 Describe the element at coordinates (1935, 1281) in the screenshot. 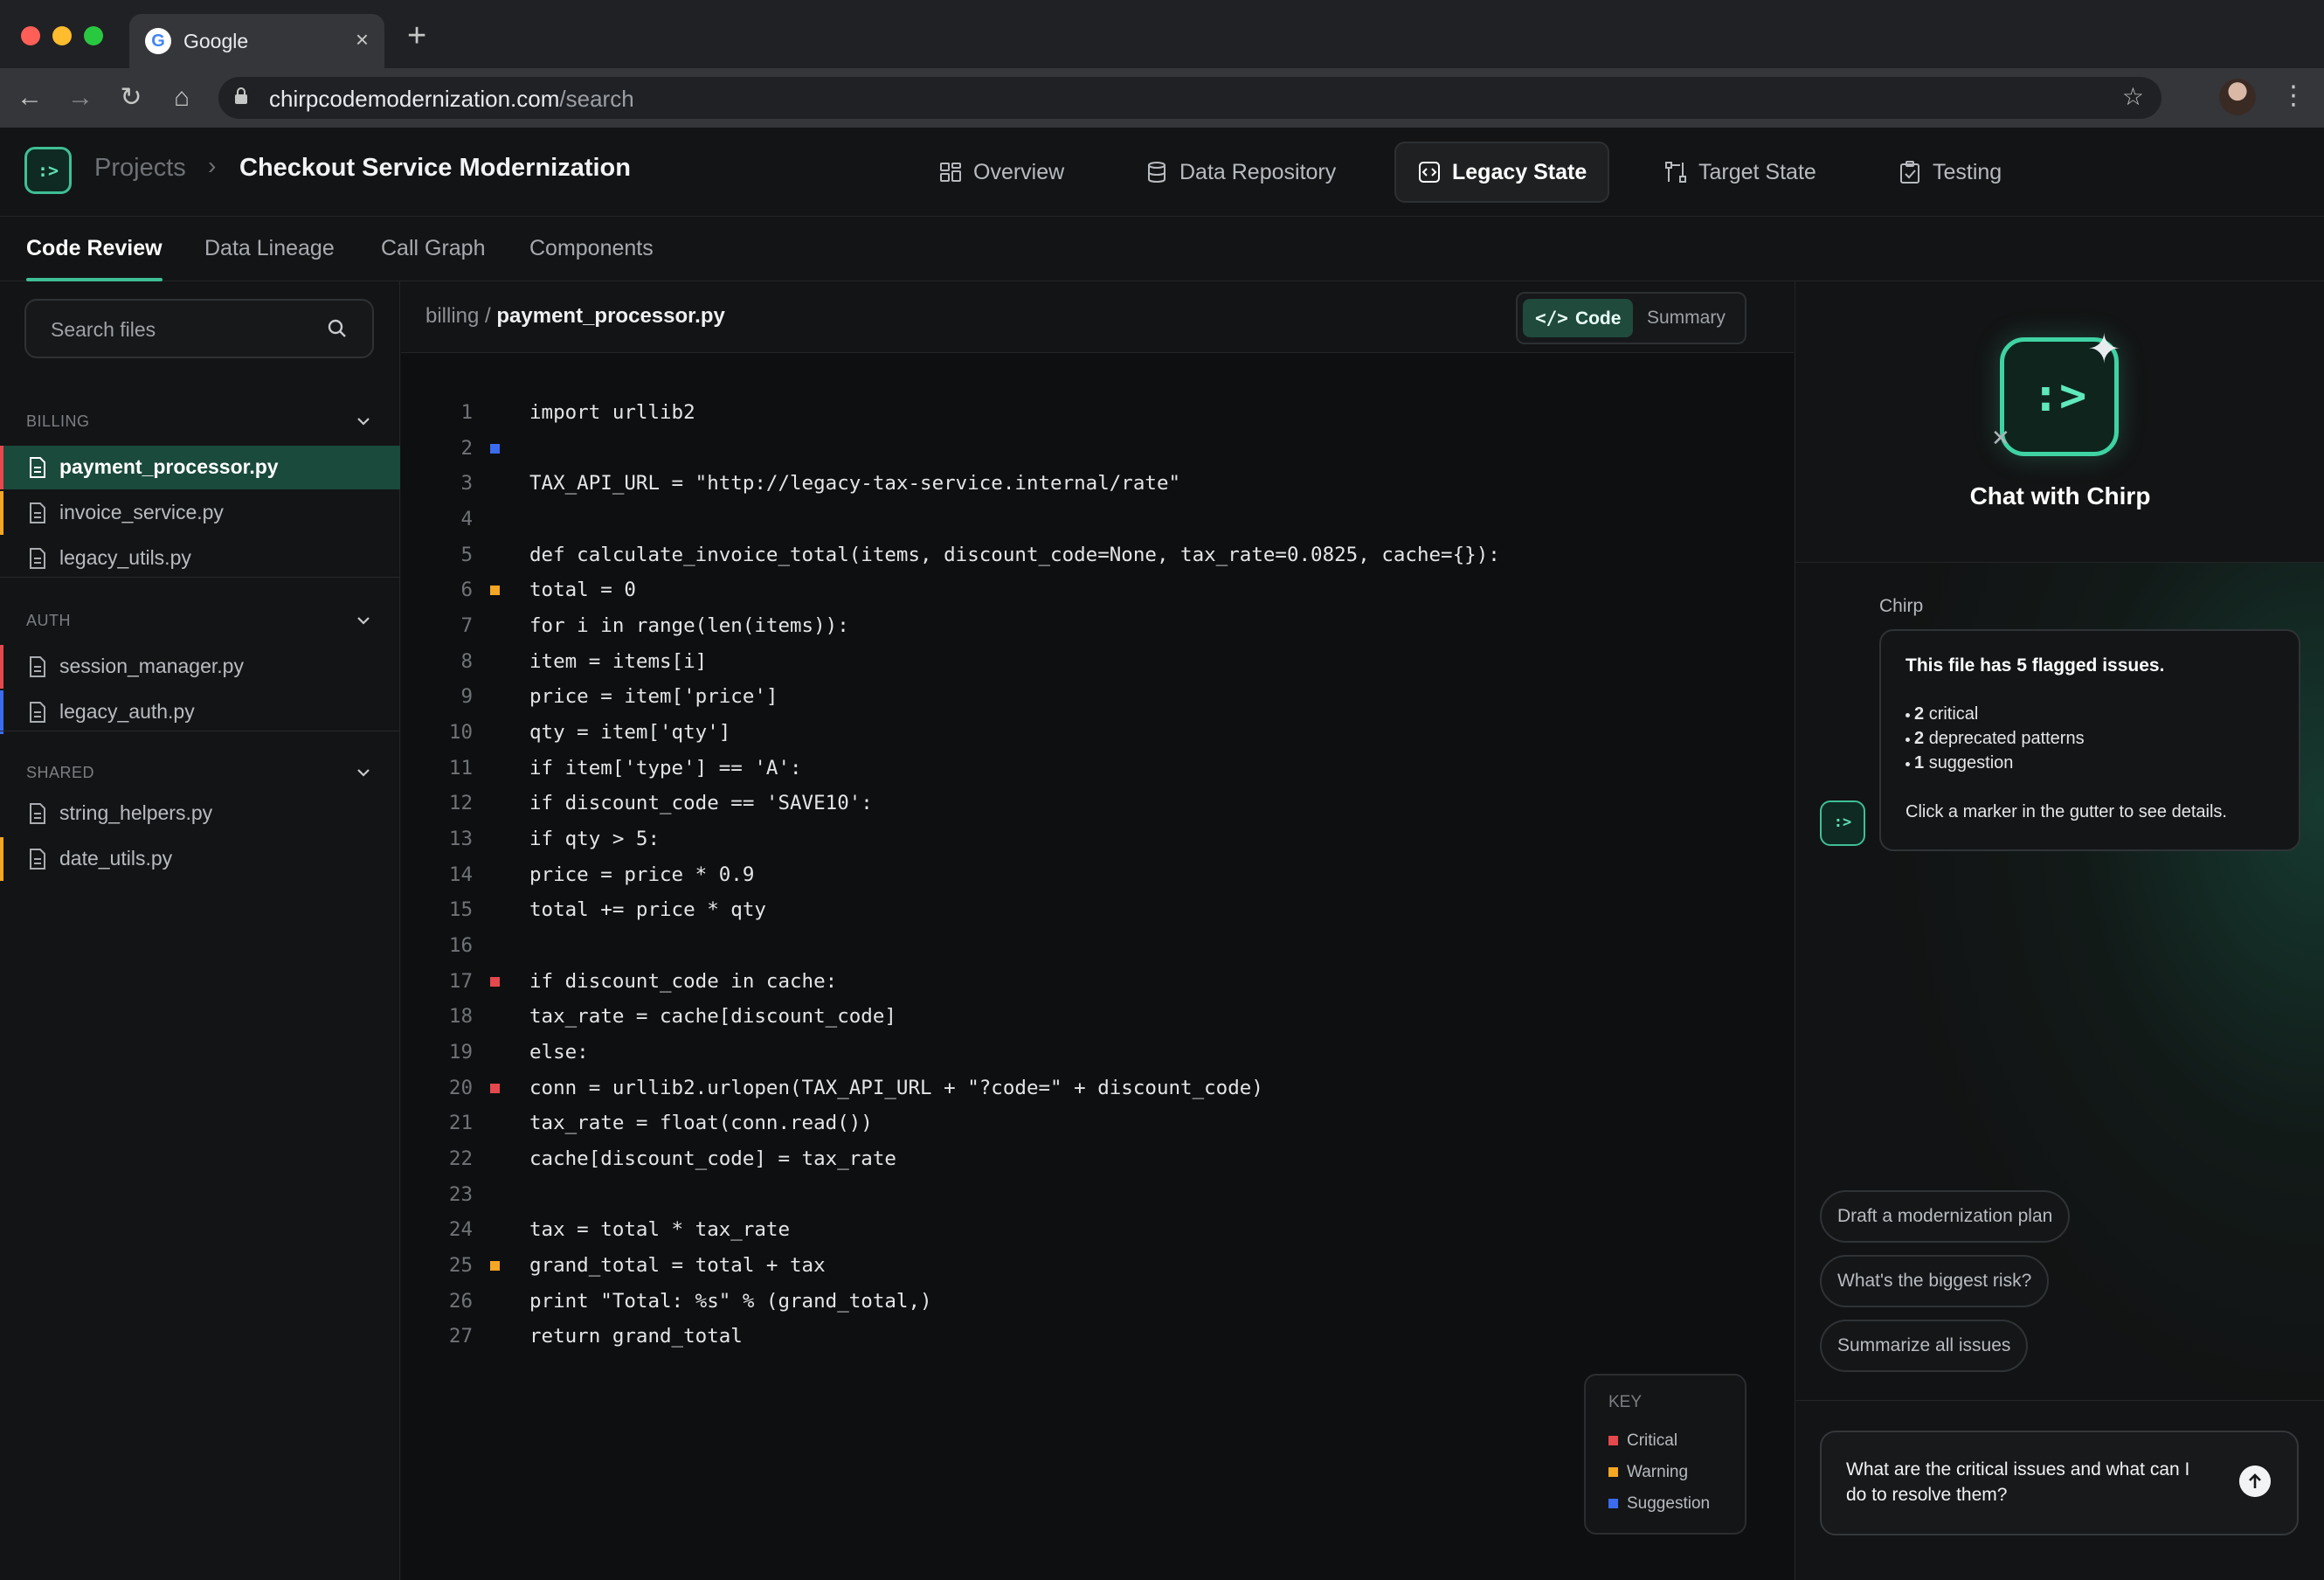

I see `suggestion-chip: What's the biggest risk?` at that location.